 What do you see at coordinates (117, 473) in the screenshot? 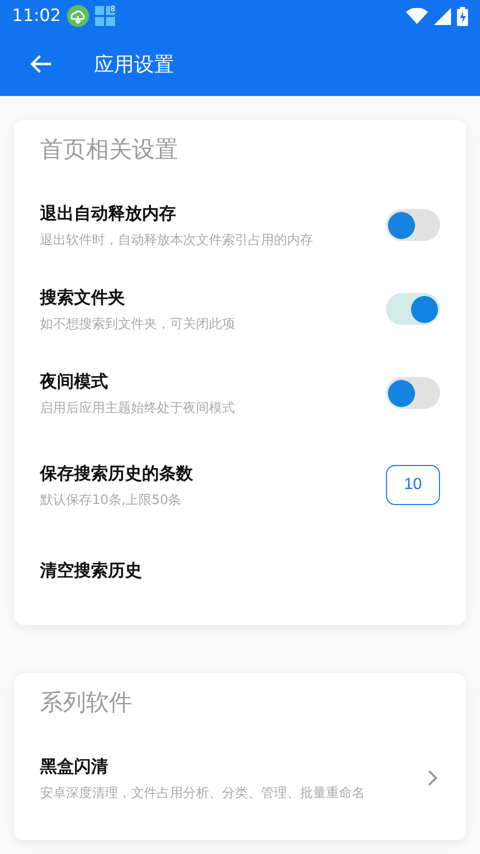
I see `setting-title: 保存搜索历史的条数` at bounding box center [117, 473].